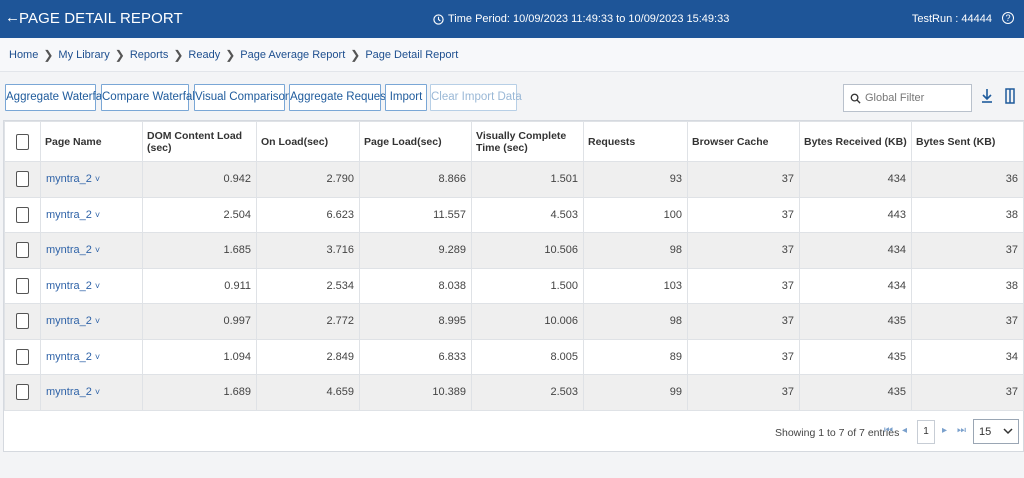  Describe the element at coordinates (308, 141) in the screenshot. I see `column-header: On Load(sec)` at that location.